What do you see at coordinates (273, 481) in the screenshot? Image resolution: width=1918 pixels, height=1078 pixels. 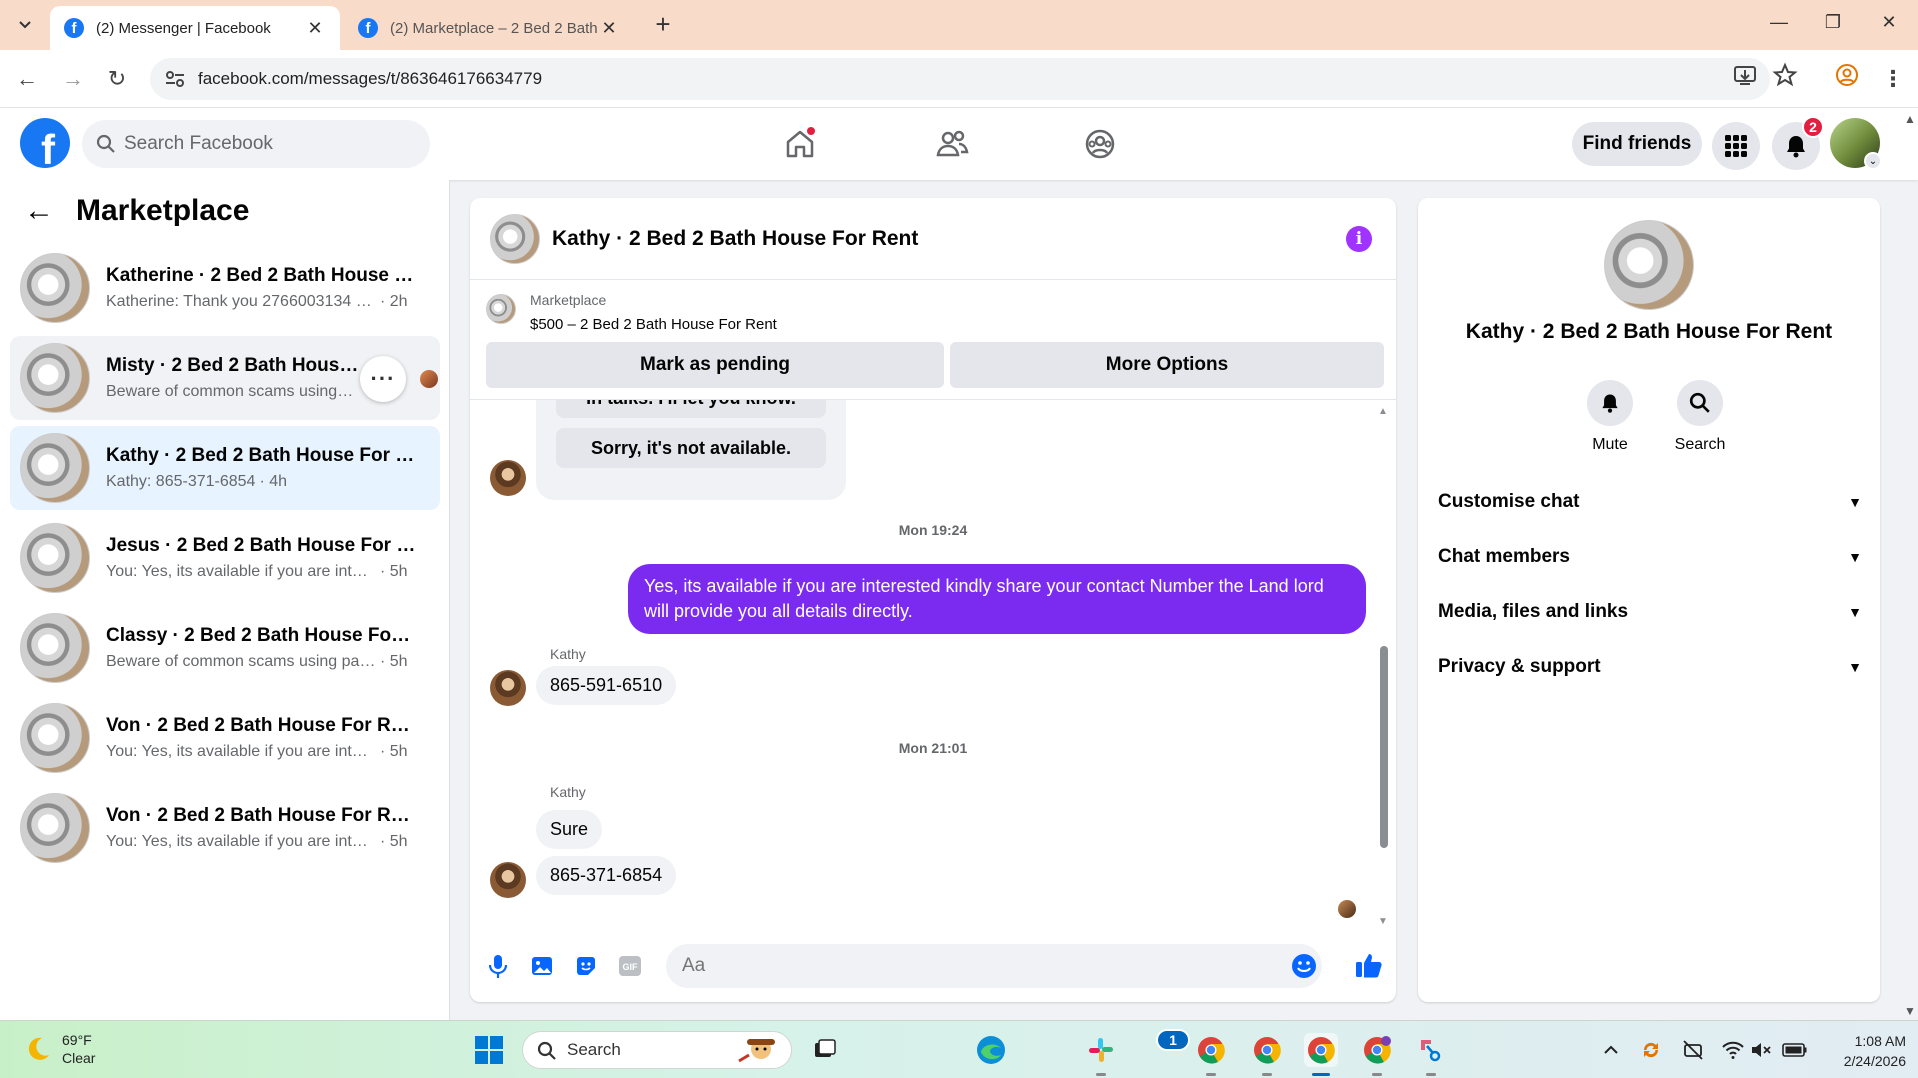 I see `chat-time: · 4h` at bounding box center [273, 481].